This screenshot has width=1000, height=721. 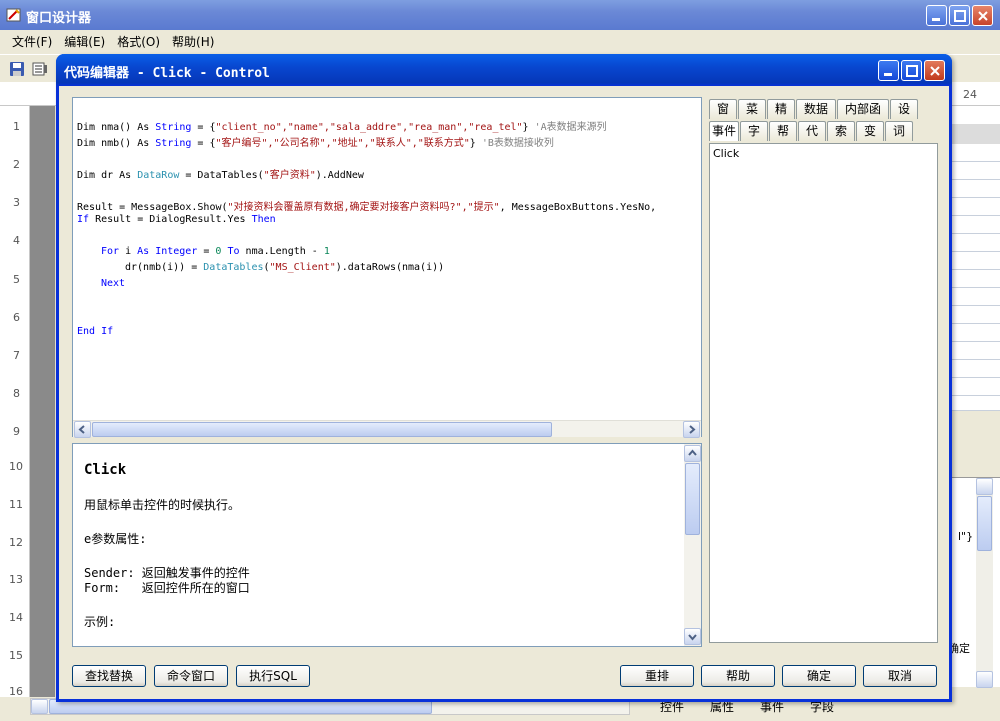 I want to click on tab-window: 窗口, so click(x=723, y=117).